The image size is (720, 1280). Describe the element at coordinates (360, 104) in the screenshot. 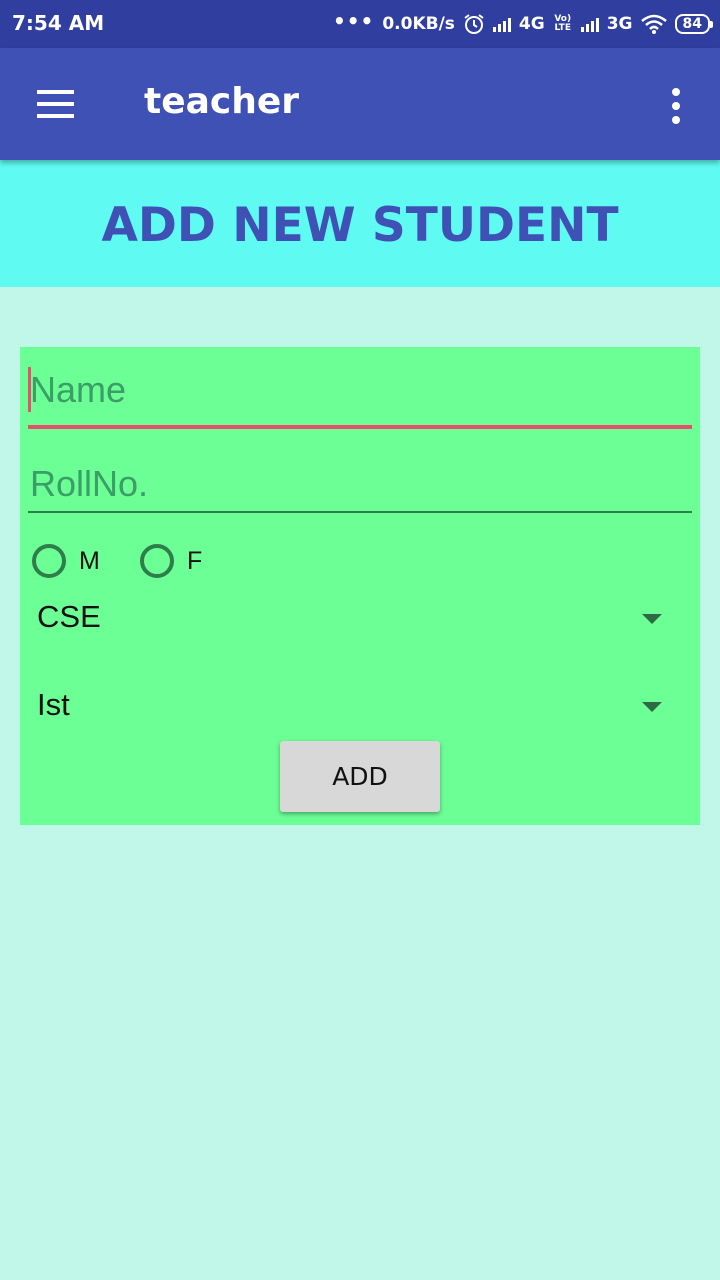

I see `app-bar: teacher` at that location.